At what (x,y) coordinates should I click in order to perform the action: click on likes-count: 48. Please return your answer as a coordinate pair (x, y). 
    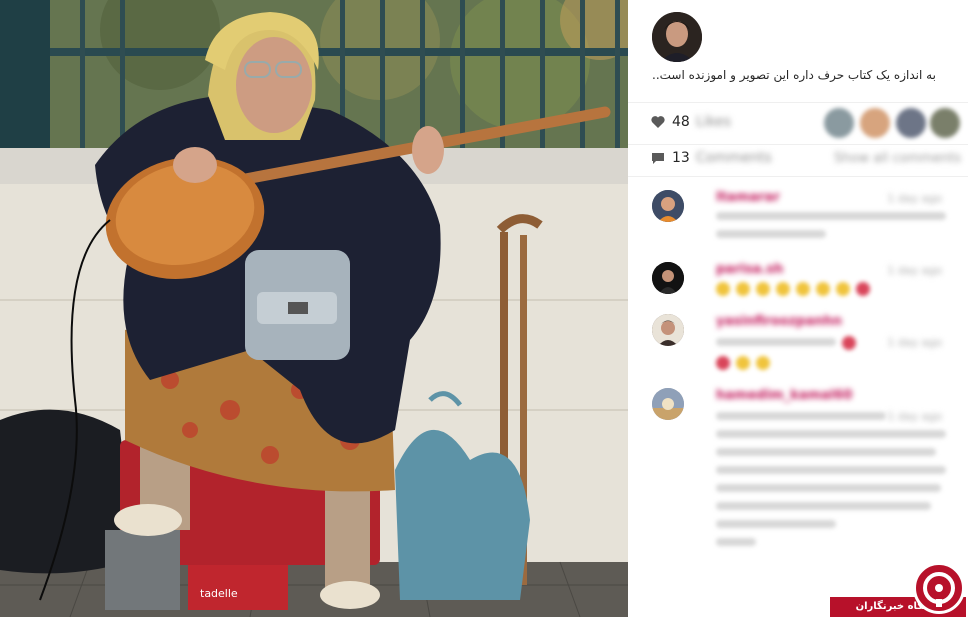
    Looking at the image, I should click on (681, 122).